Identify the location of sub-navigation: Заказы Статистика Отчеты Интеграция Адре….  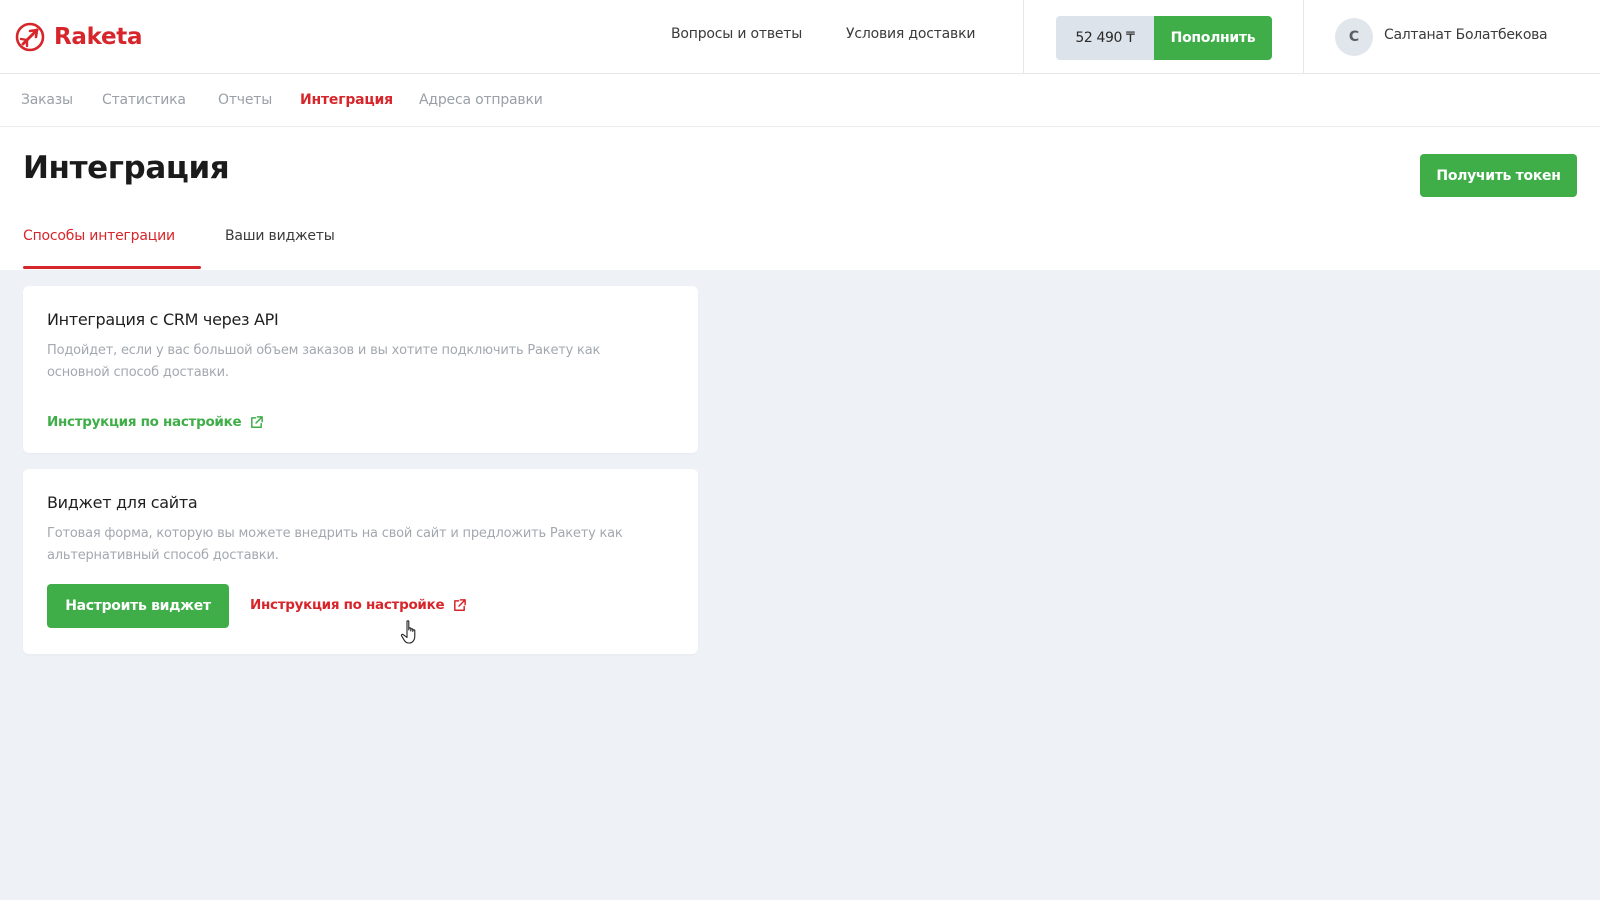
(800, 101).